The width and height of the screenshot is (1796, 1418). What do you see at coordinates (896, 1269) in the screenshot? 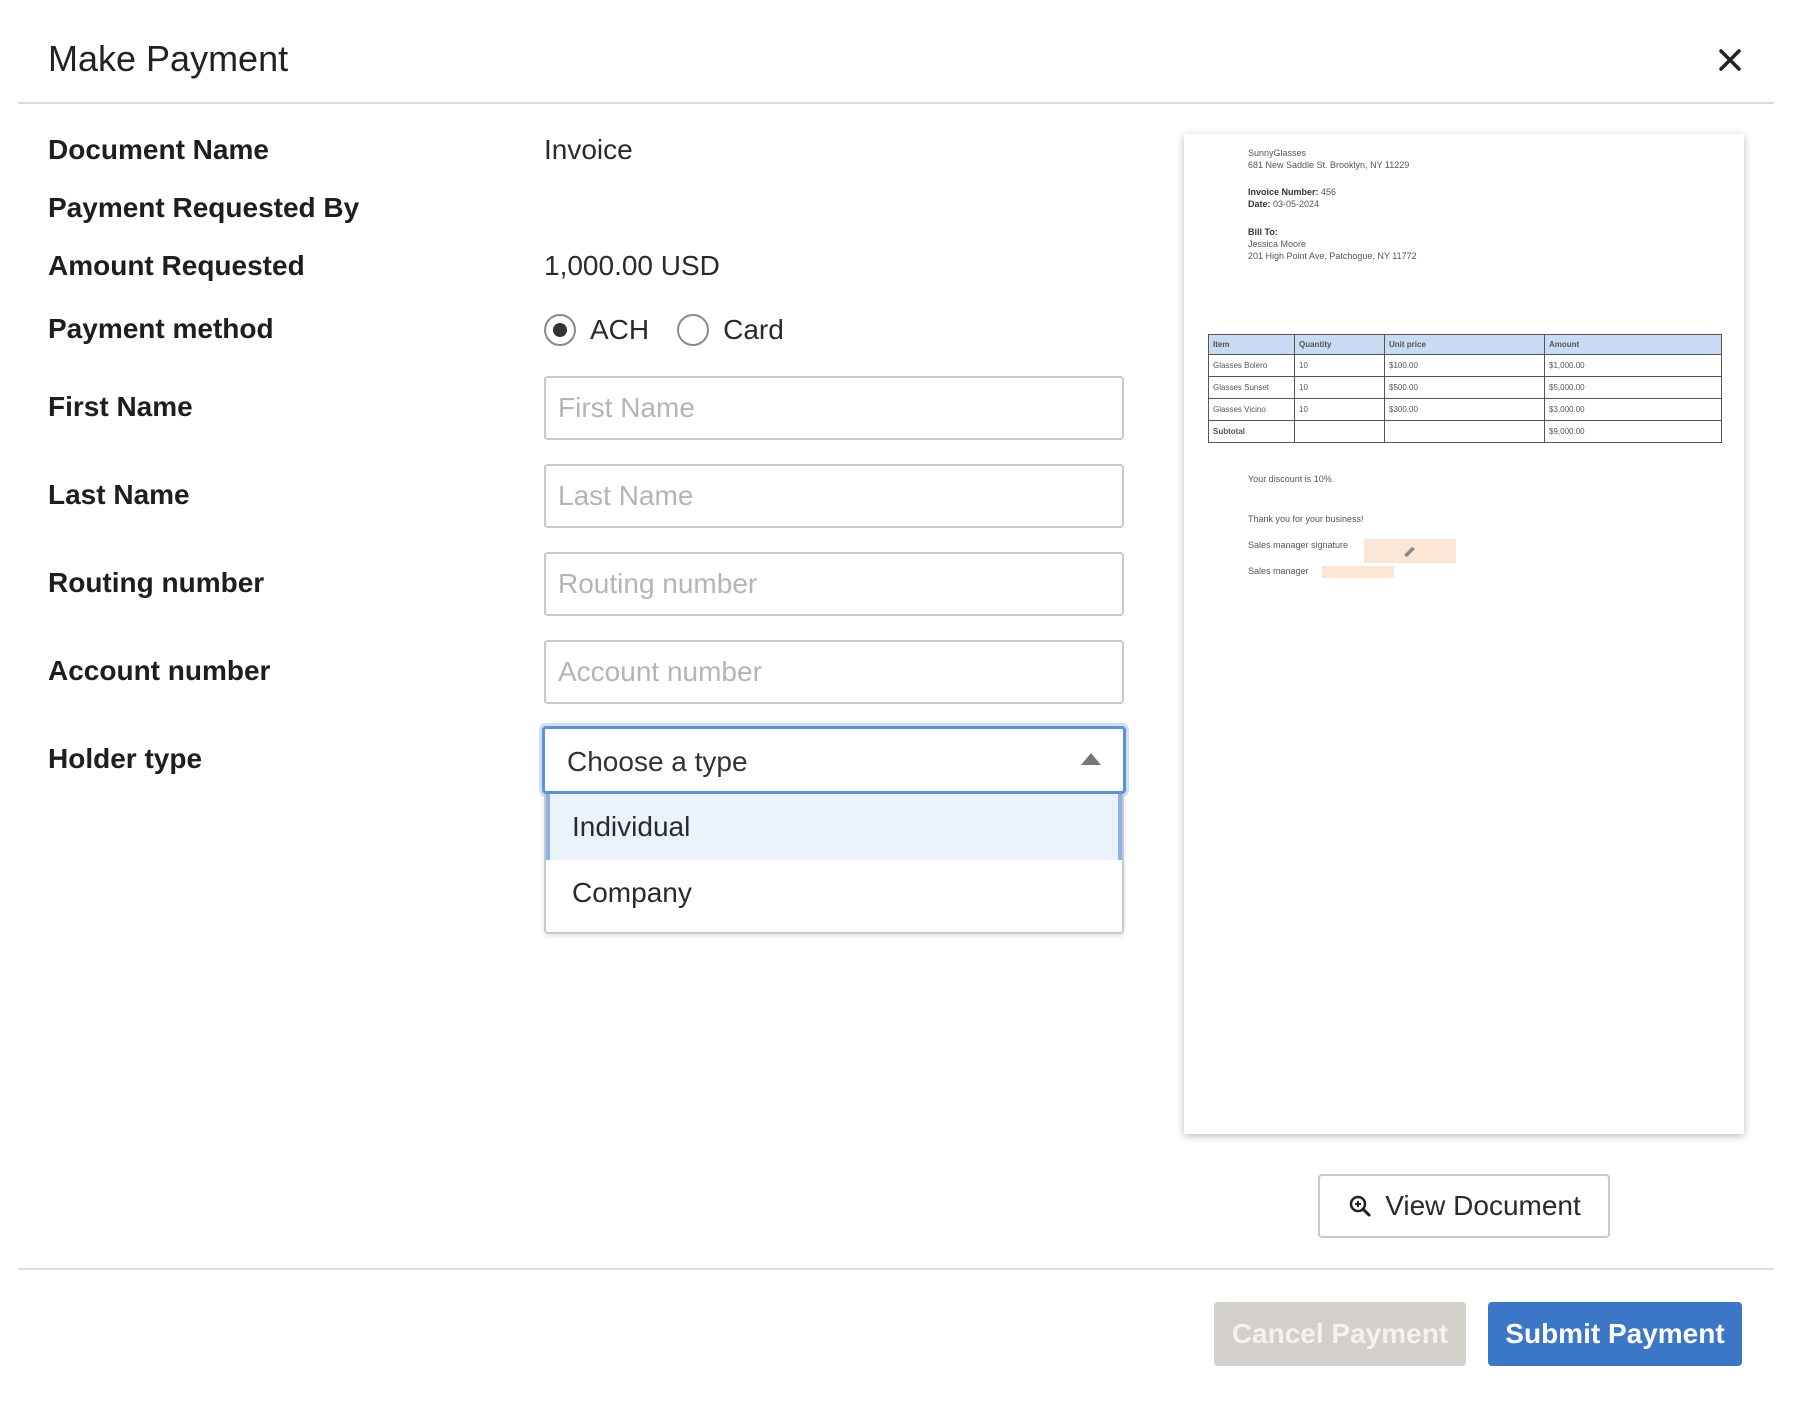
I see `footer-divider` at bounding box center [896, 1269].